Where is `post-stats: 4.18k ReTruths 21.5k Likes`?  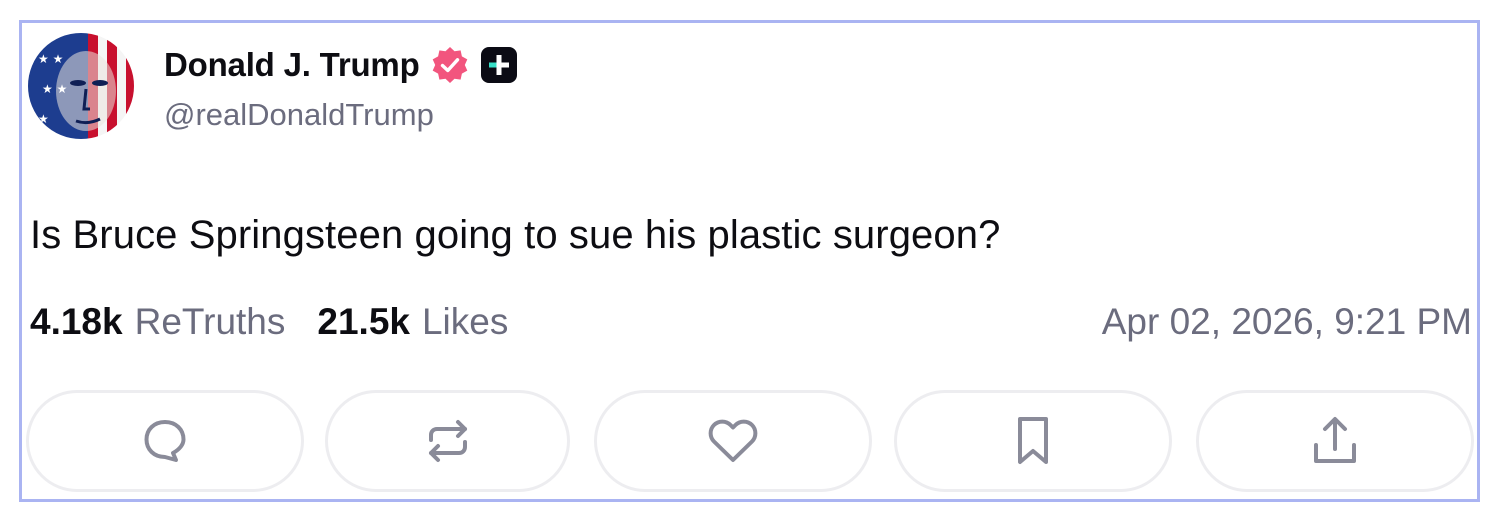 post-stats: 4.18k ReTruths 21.5k Likes is located at coordinates (269, 322).